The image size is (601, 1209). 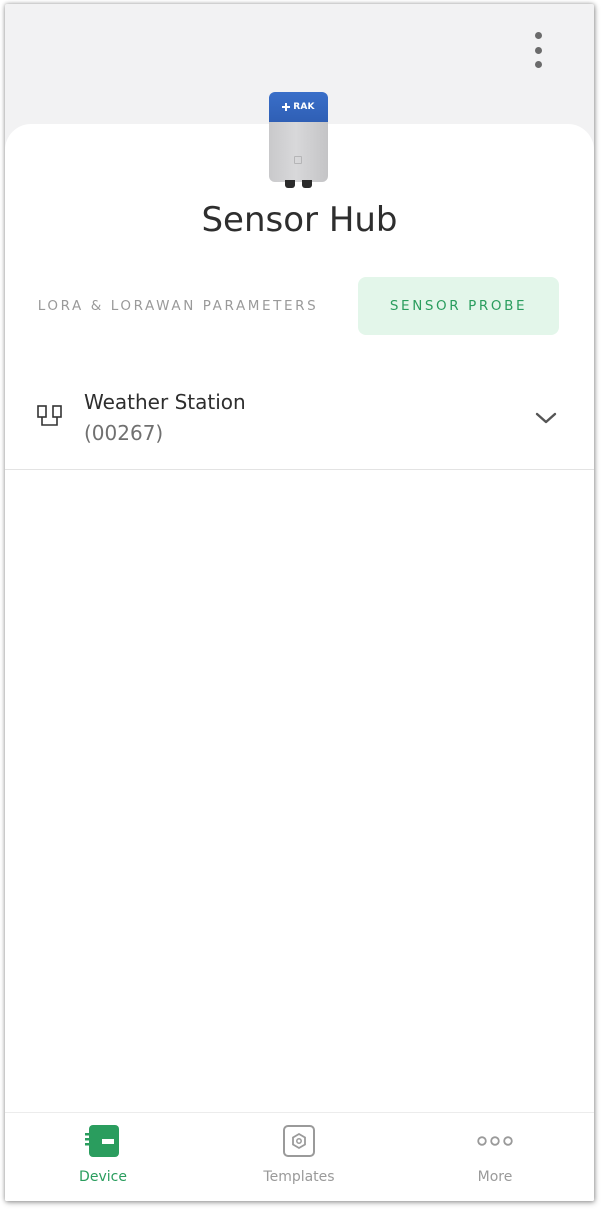 I want to click on device-brand-plate: RAK, so click(x=298, y=107).